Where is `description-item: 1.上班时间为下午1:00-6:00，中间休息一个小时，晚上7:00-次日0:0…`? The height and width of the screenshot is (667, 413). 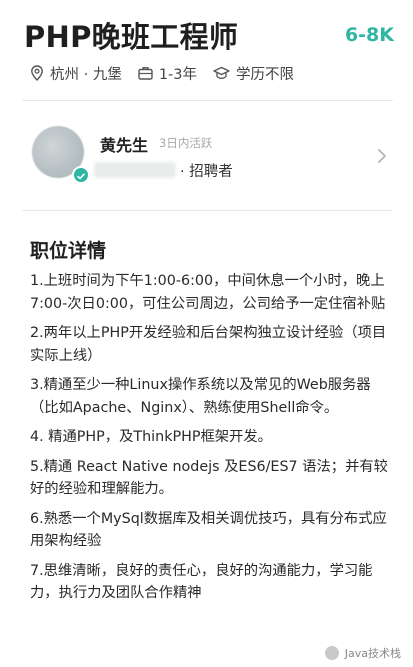
description-item: 1.上班时间为下午1:00-6:00，中间休息一个小时，晚上7:00-次日0:0… is located at coordinates (208, 292).